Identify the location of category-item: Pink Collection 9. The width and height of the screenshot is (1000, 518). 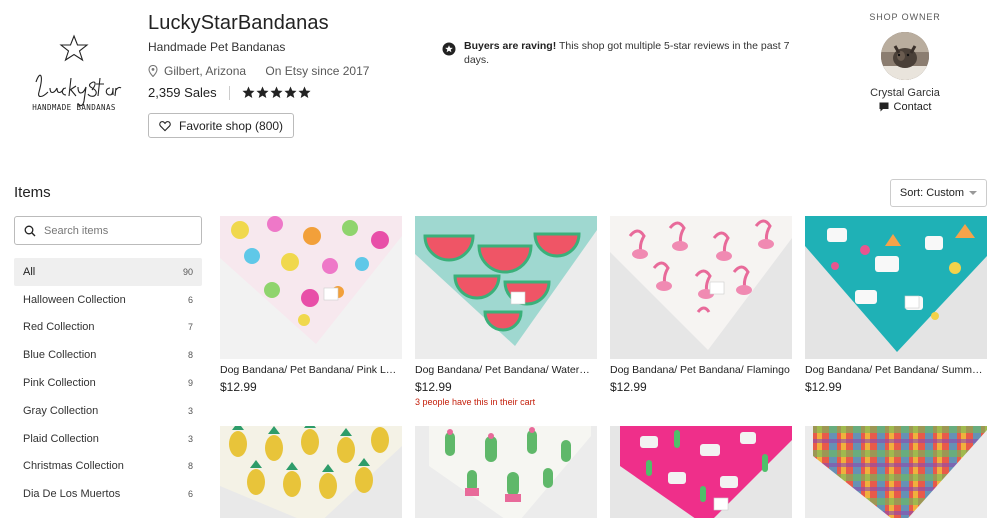
(108, 383).